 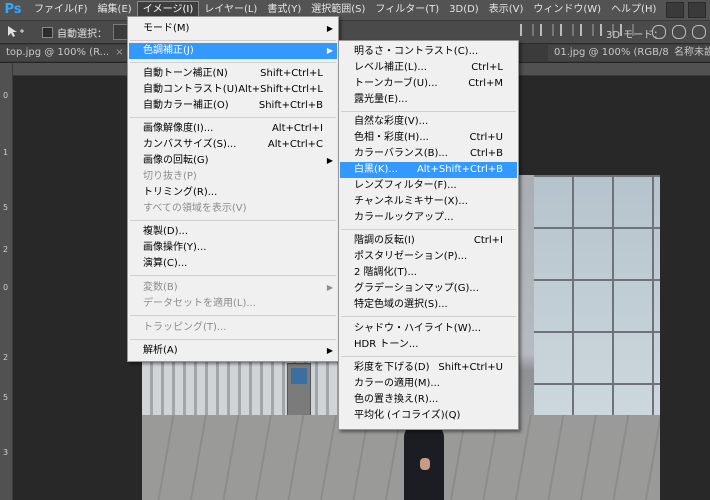 I want to click on menu-item-crop: 切り抜き(P), so click(x=170, y=176).